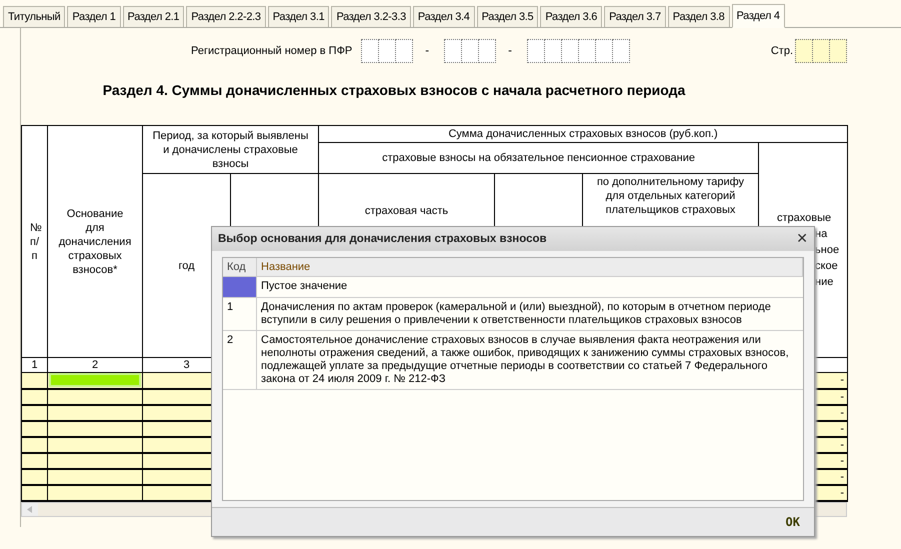 The width and height of the screenshot is (901, 549). Describe the element at coordinates (507, 16) in the screenshot. I see `tab: Раздел 3.5` at that location.